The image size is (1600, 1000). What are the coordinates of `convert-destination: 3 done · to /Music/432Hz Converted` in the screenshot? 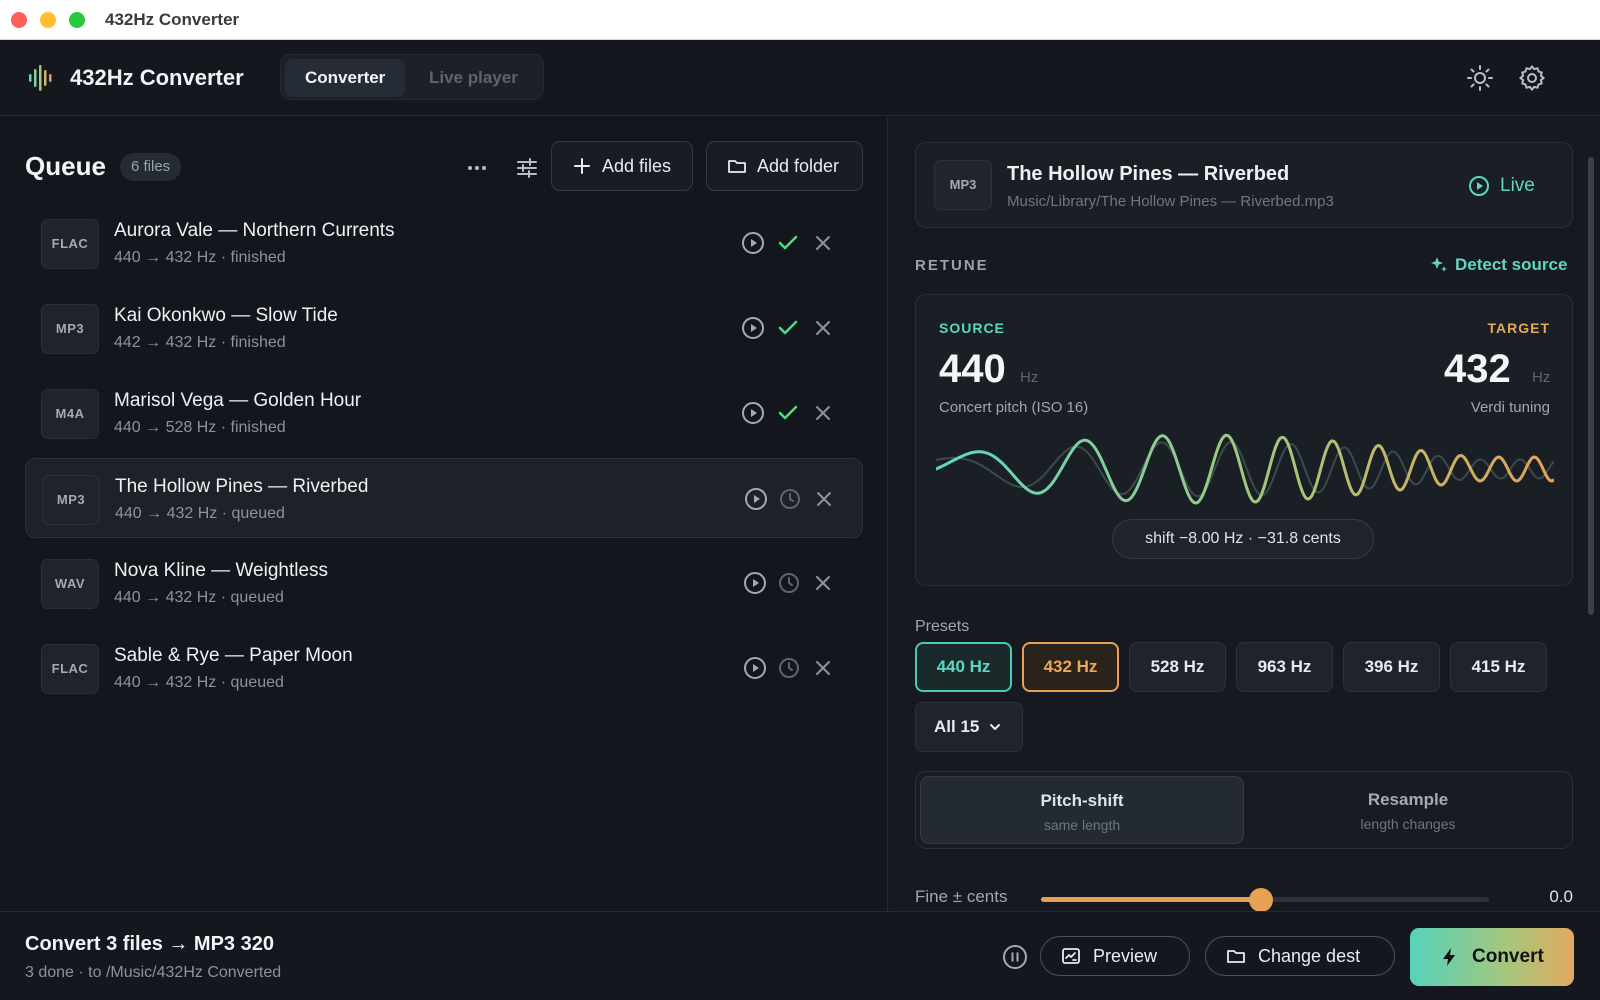 It's located at (153, 972).